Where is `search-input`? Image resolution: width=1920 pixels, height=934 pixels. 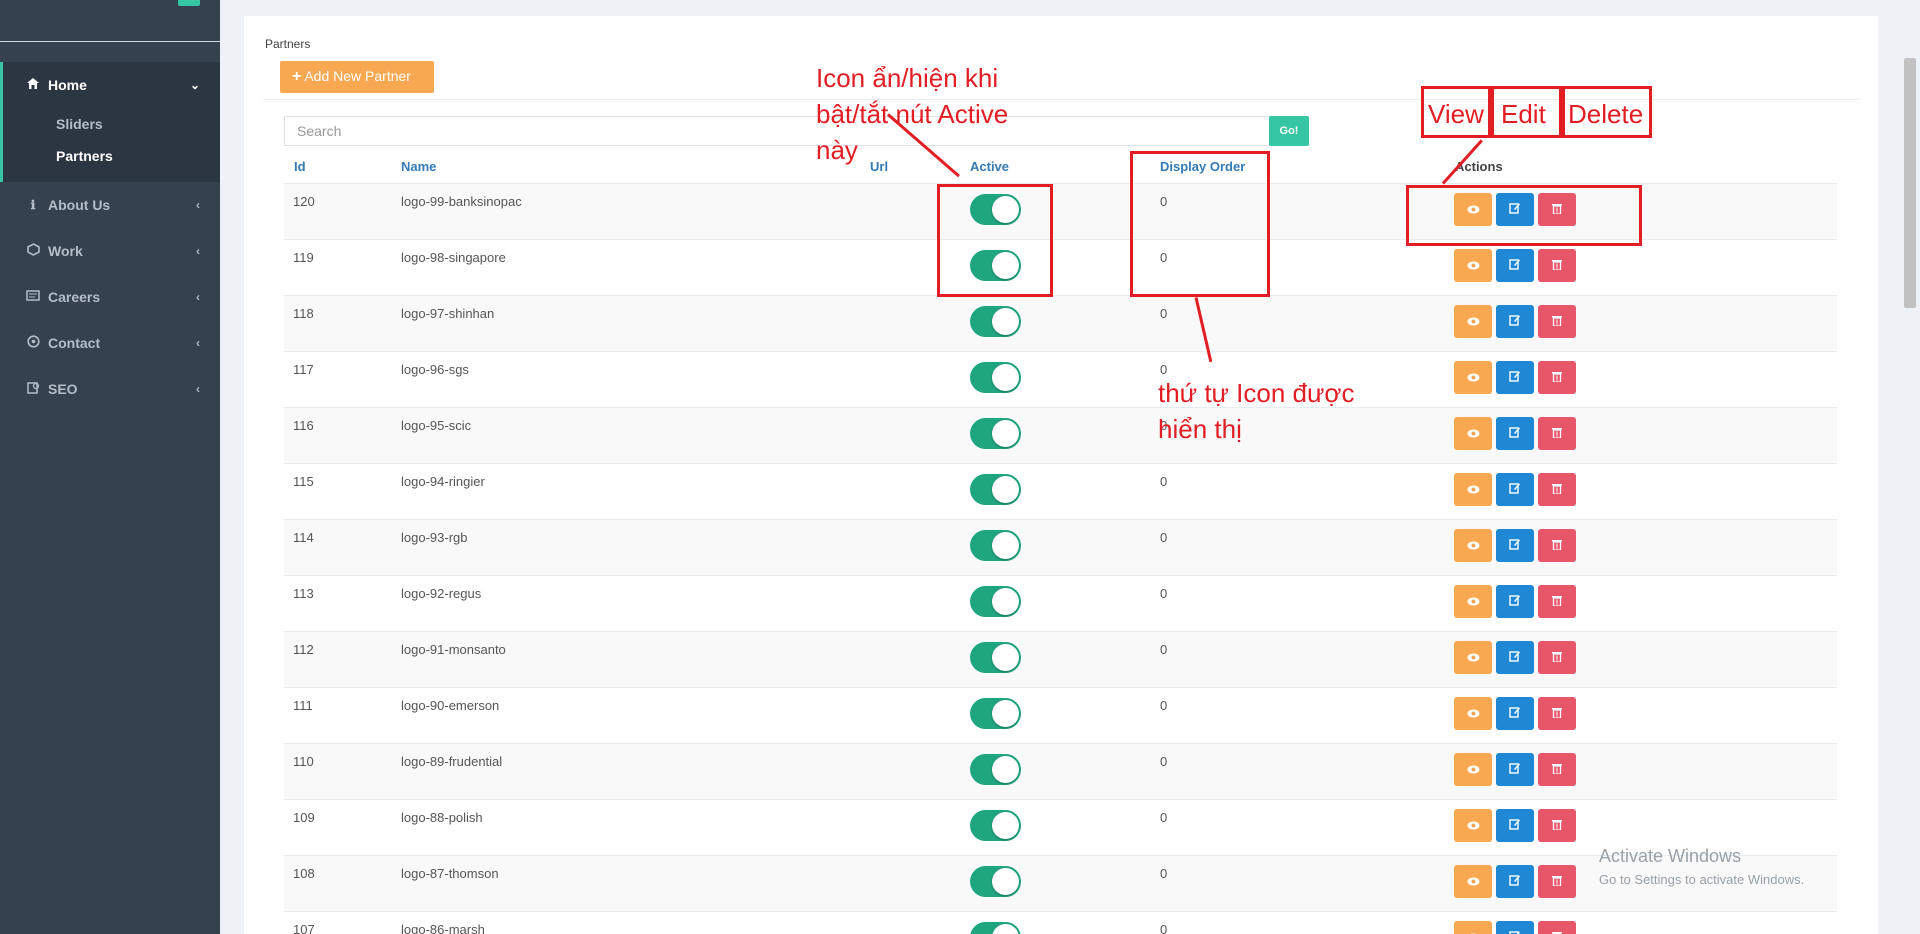
search-input is located at coordinates (777, 131).